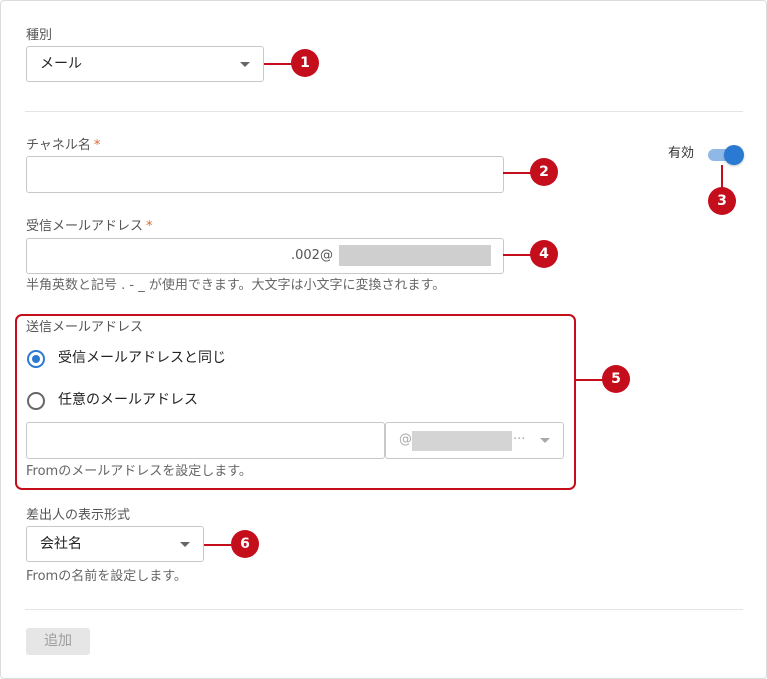 The width and height of the screenshot is (767, 679). I want to click on channel-name-label-text: チャネル名, so click(58, 145).